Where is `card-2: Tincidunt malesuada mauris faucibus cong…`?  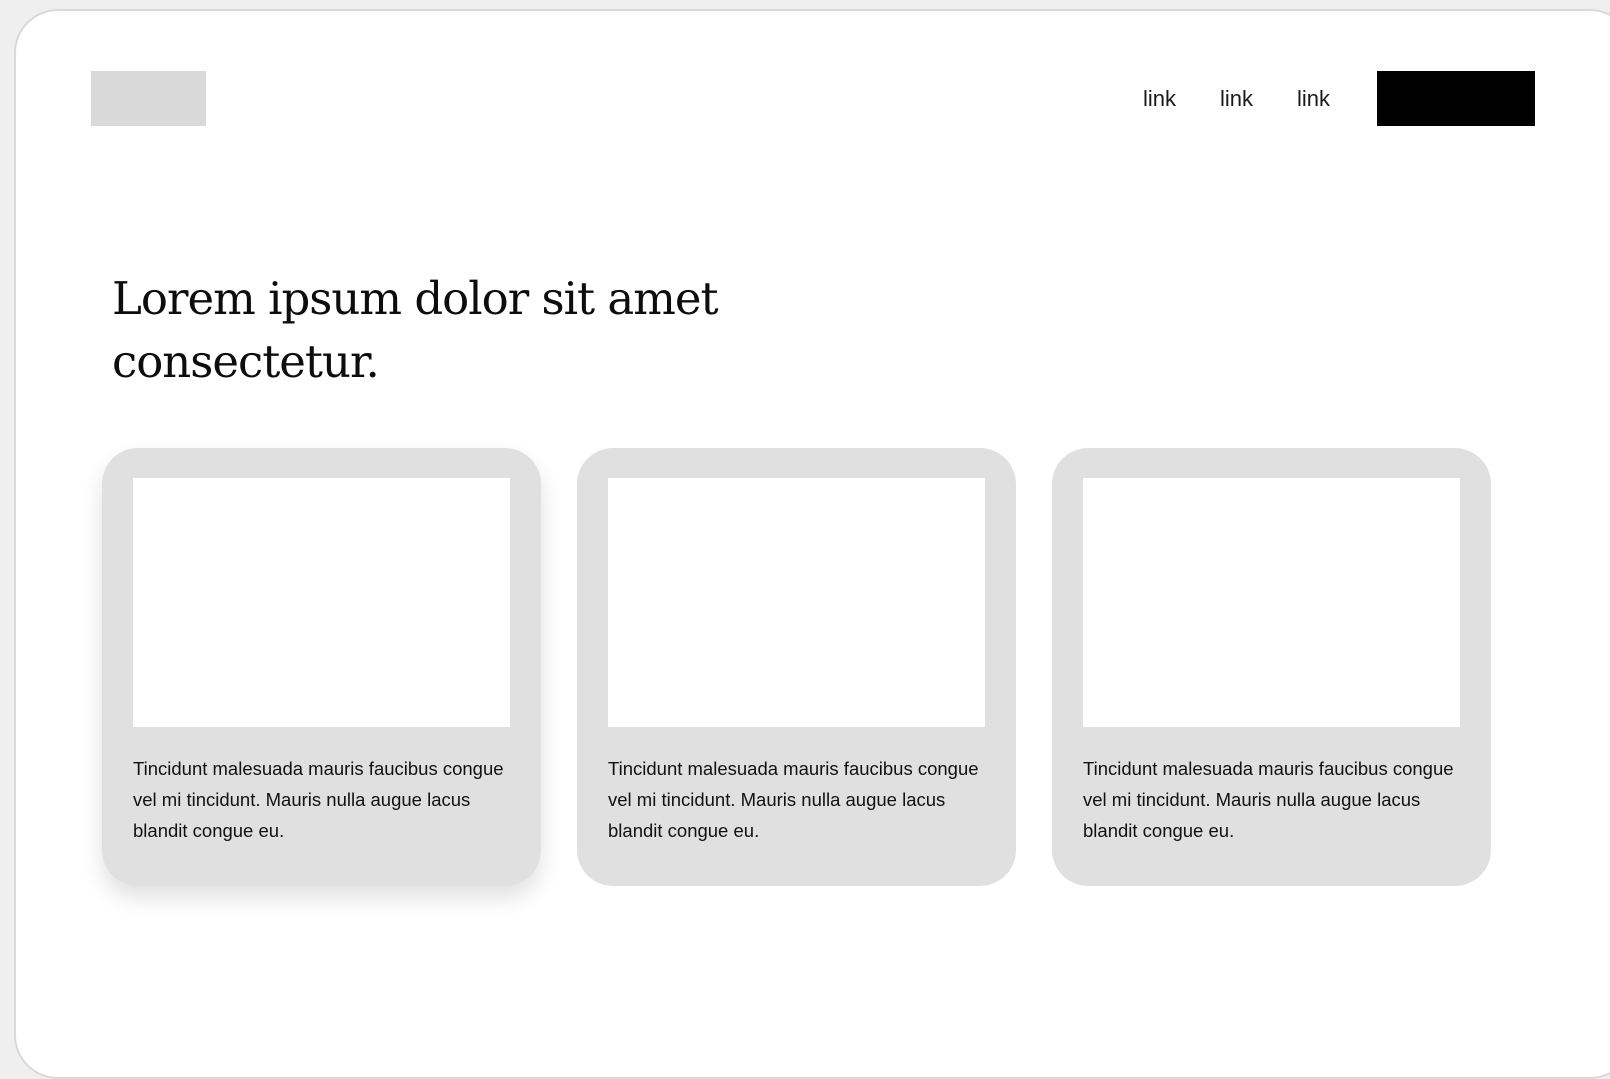
card-2: Tincidunt malesuada mauris faucibus cong… is located at coordinates (796, 667).